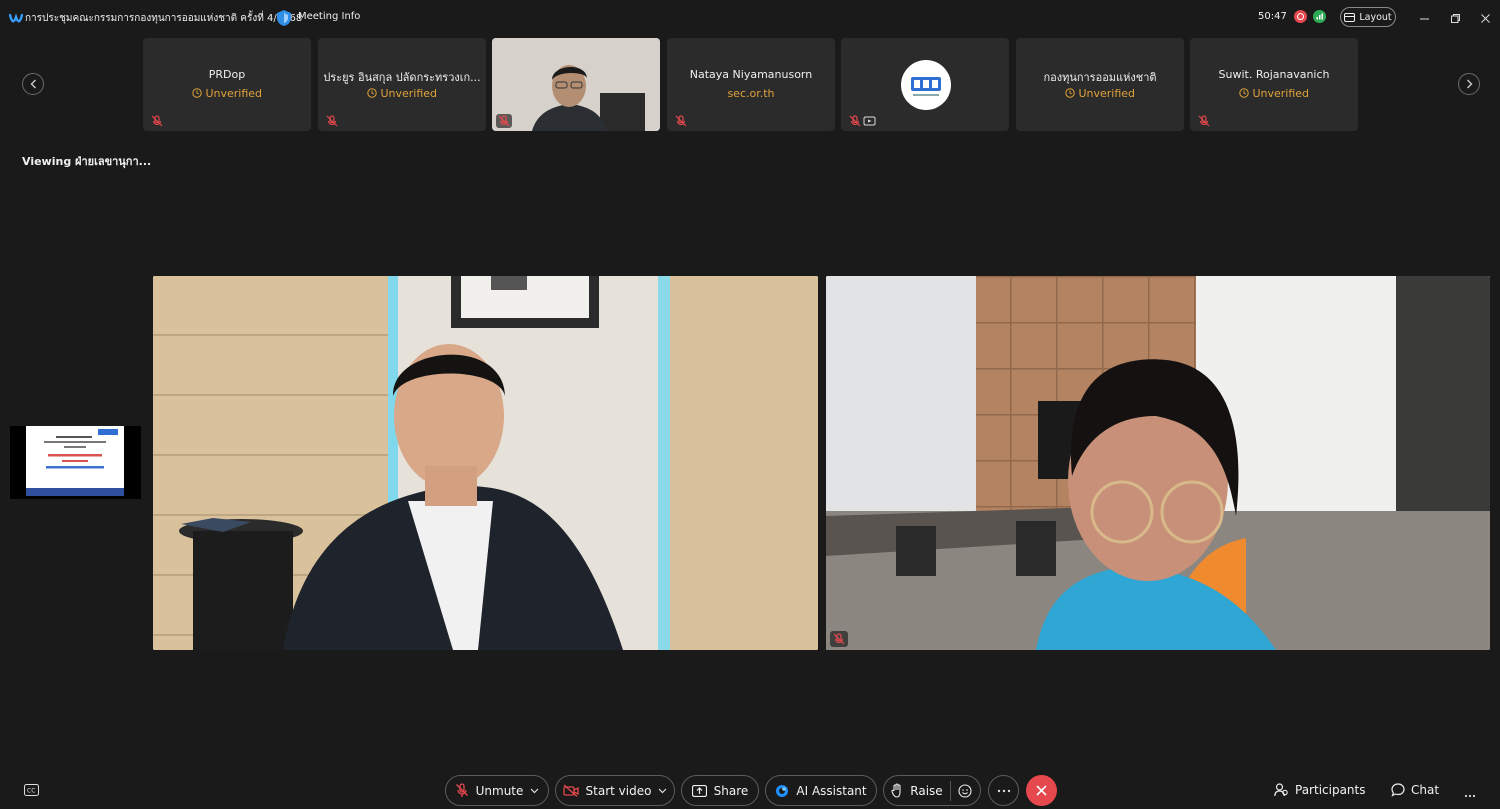 This screenshot has height=809, width=1500. I want to click on chevron-right-icon, so click(1469, 84).